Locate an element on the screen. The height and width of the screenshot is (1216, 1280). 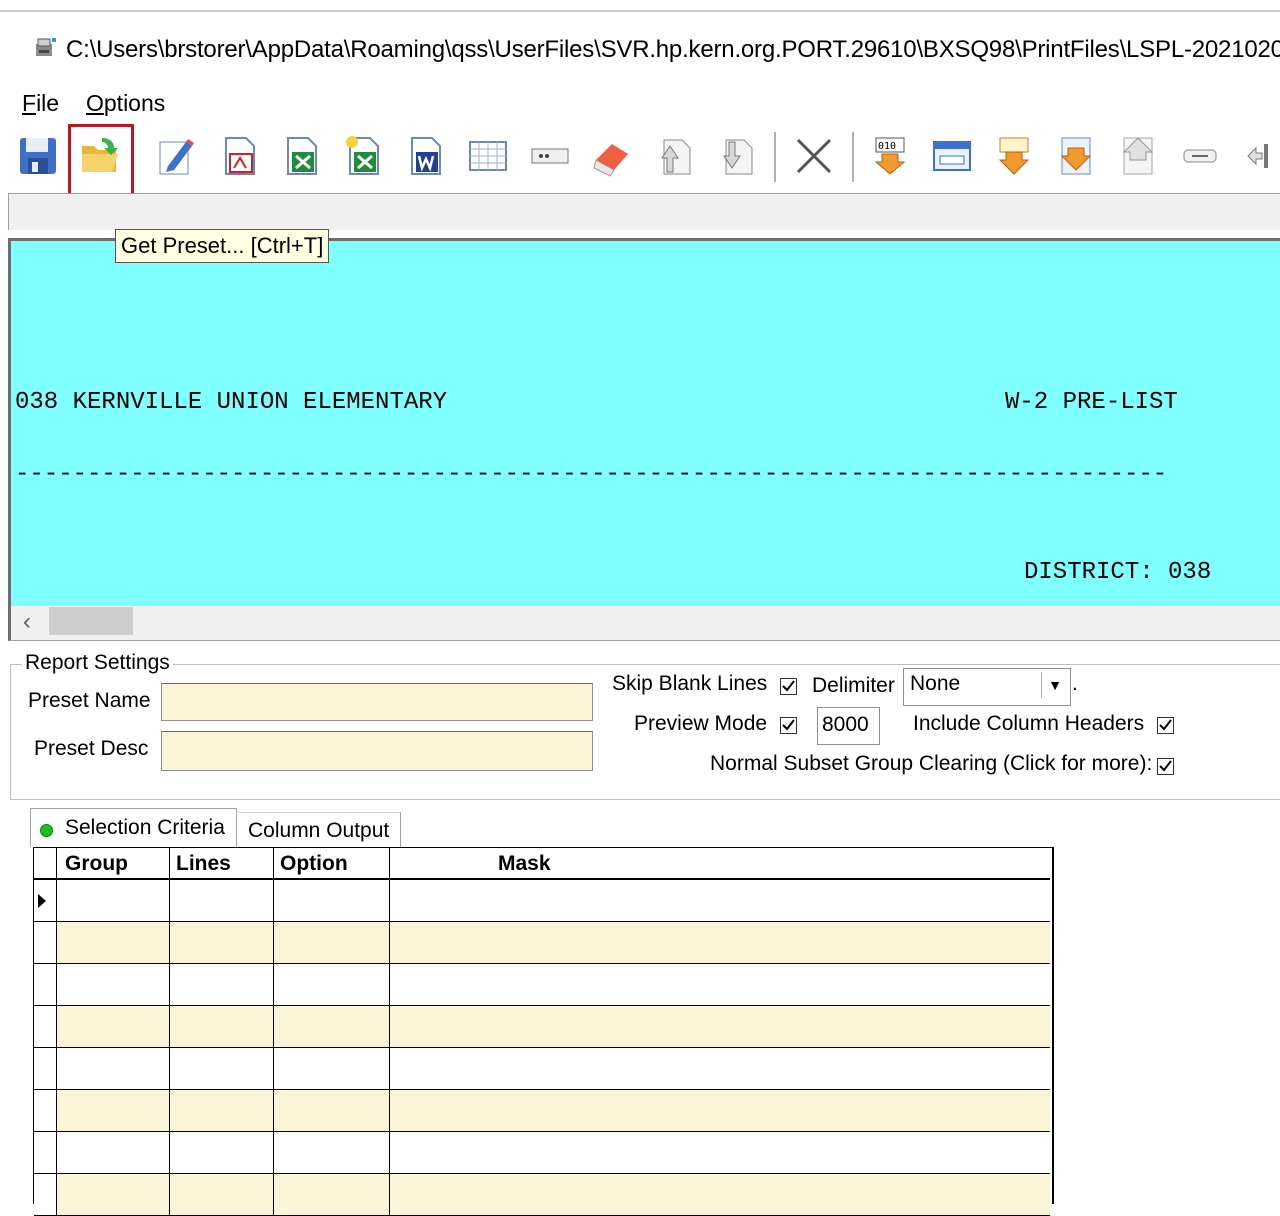
upload-button is located at coordinates (1138, 156).